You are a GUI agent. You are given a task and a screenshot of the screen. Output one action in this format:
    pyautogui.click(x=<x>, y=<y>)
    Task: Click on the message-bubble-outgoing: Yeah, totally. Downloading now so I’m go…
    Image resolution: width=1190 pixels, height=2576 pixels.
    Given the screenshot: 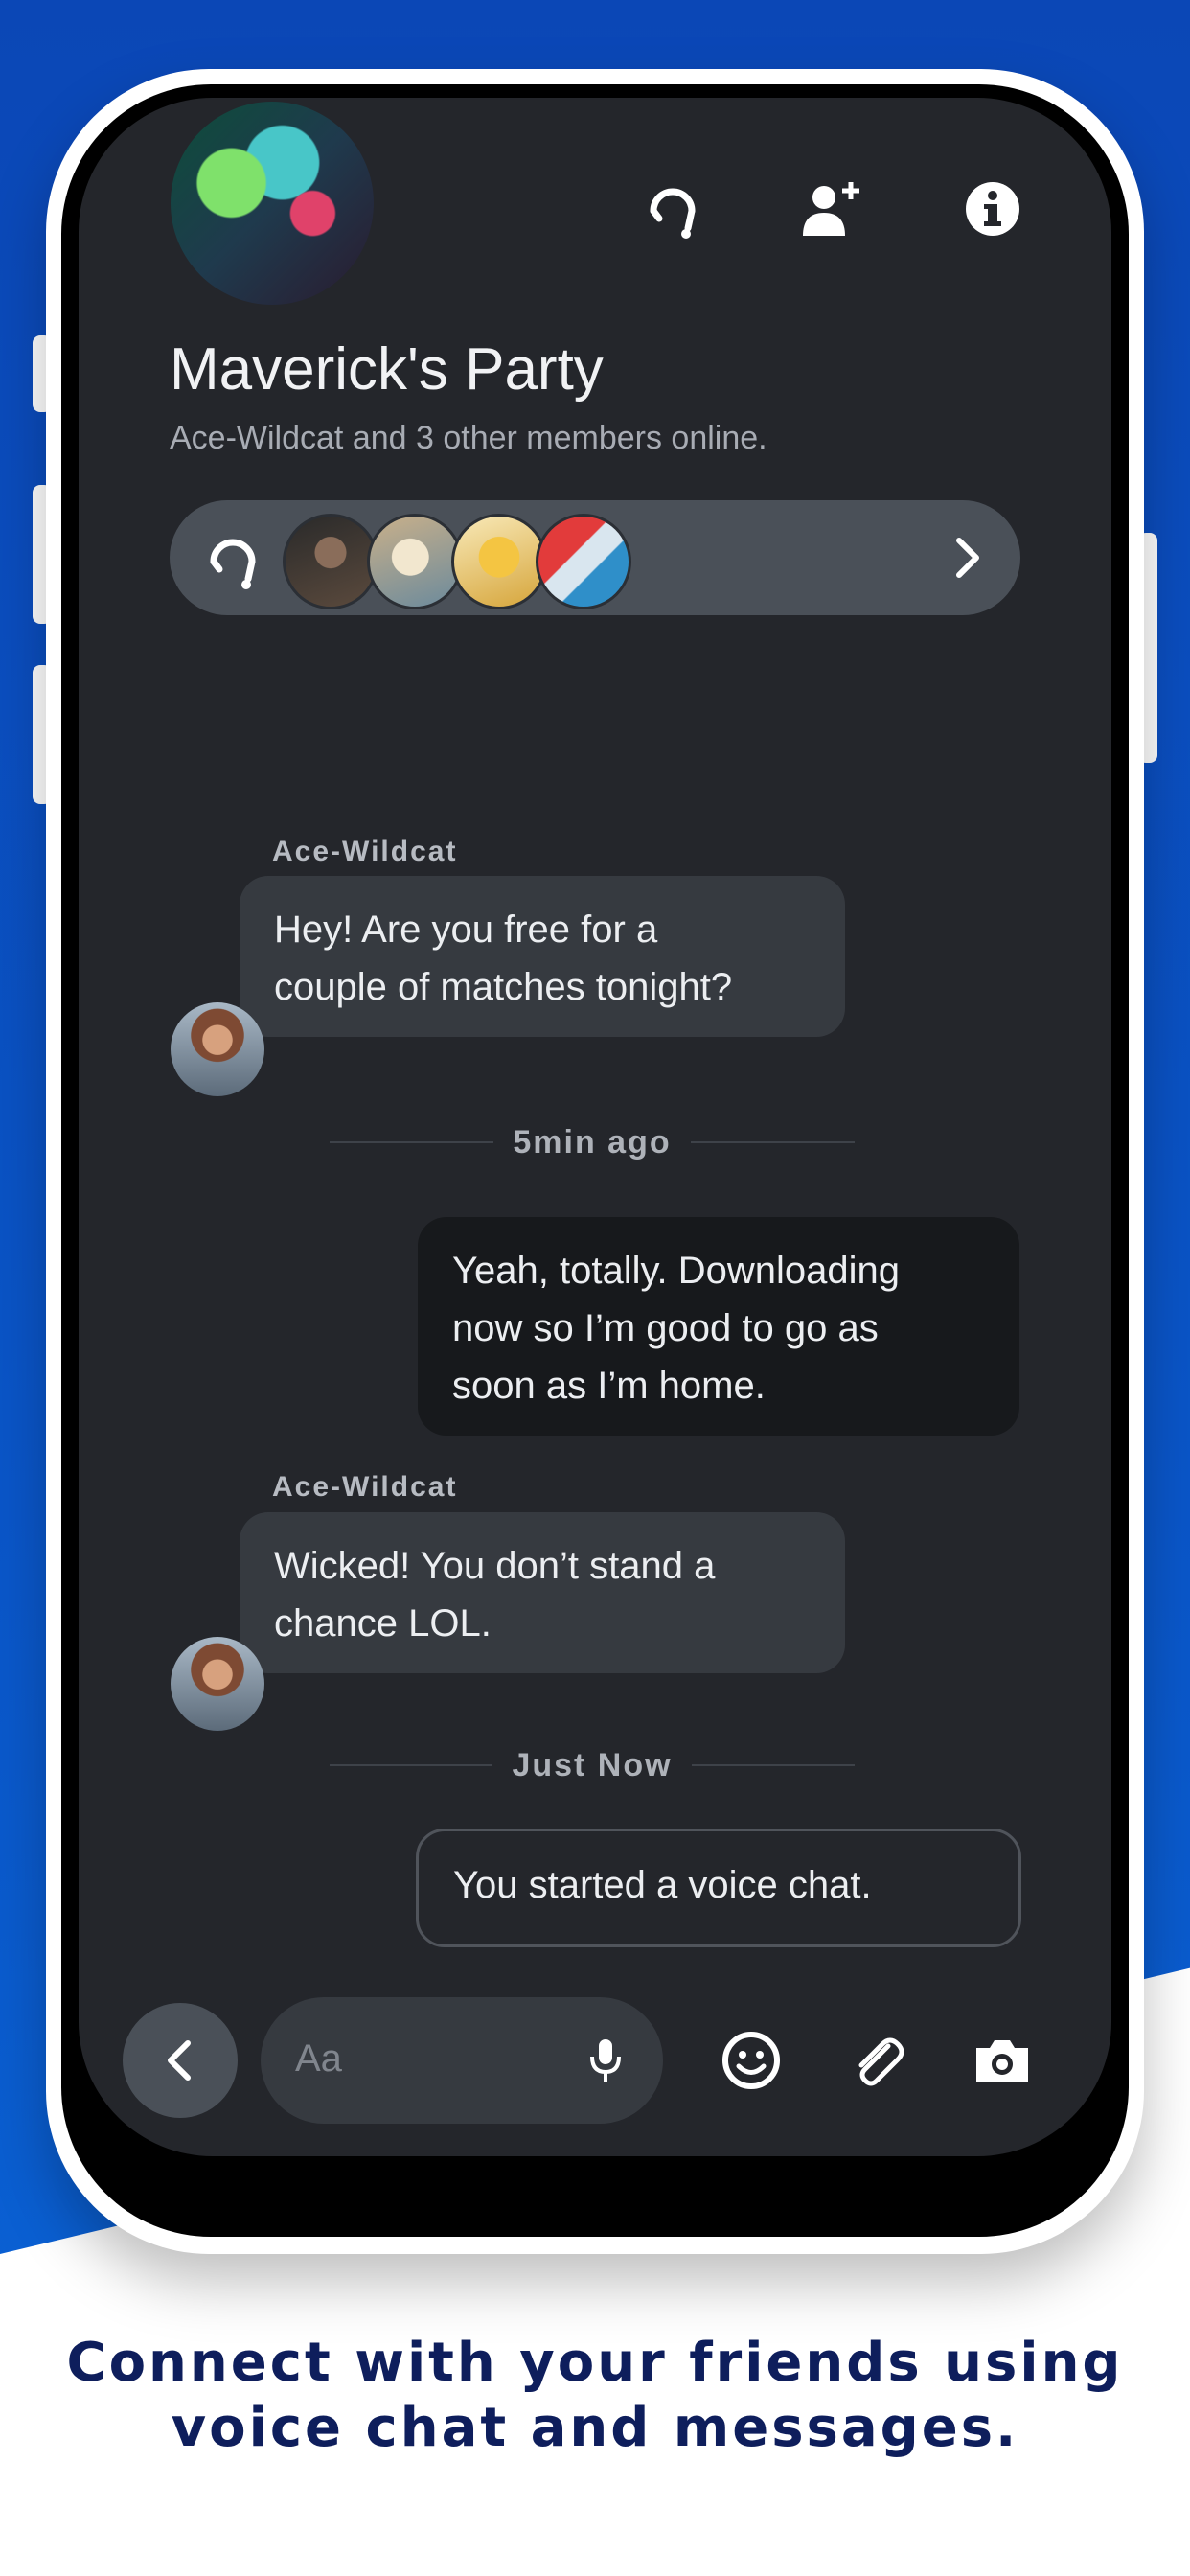 What is the action you would take?
    pyautogui.click(x=718, y=1326)
    